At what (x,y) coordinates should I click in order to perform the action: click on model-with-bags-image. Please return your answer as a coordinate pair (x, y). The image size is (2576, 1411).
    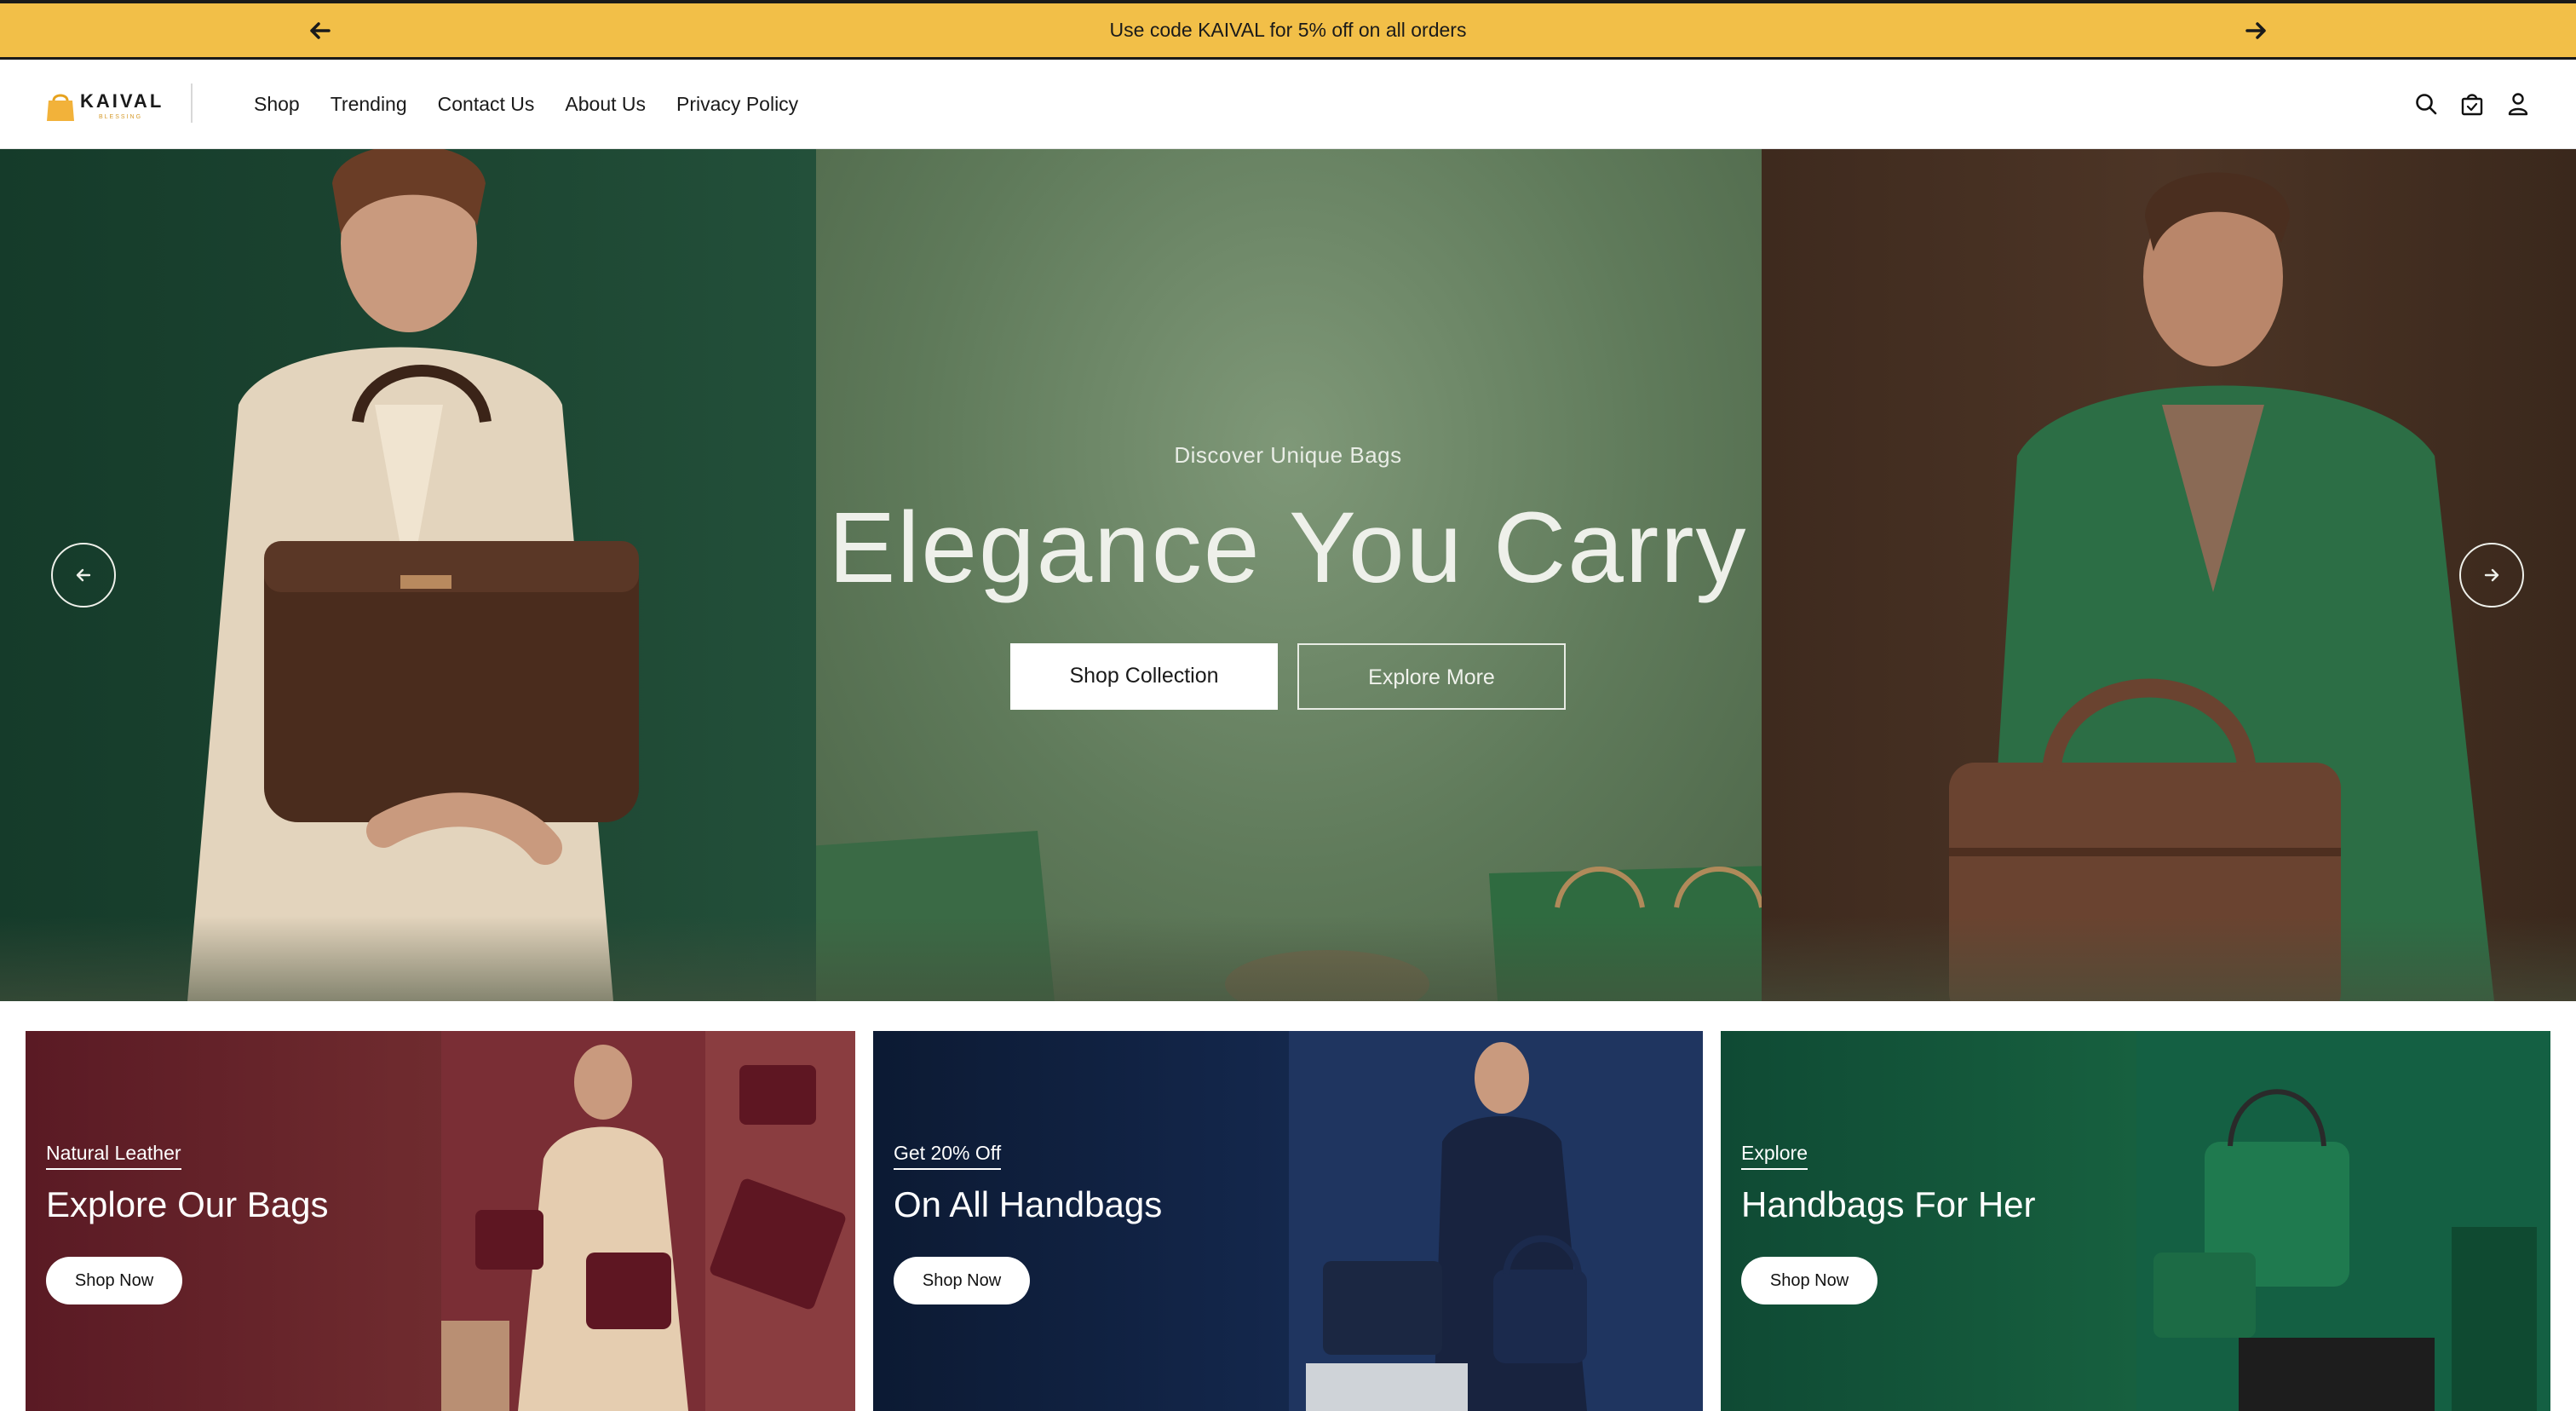
    Looking at the image, I should click on (648, 1221).